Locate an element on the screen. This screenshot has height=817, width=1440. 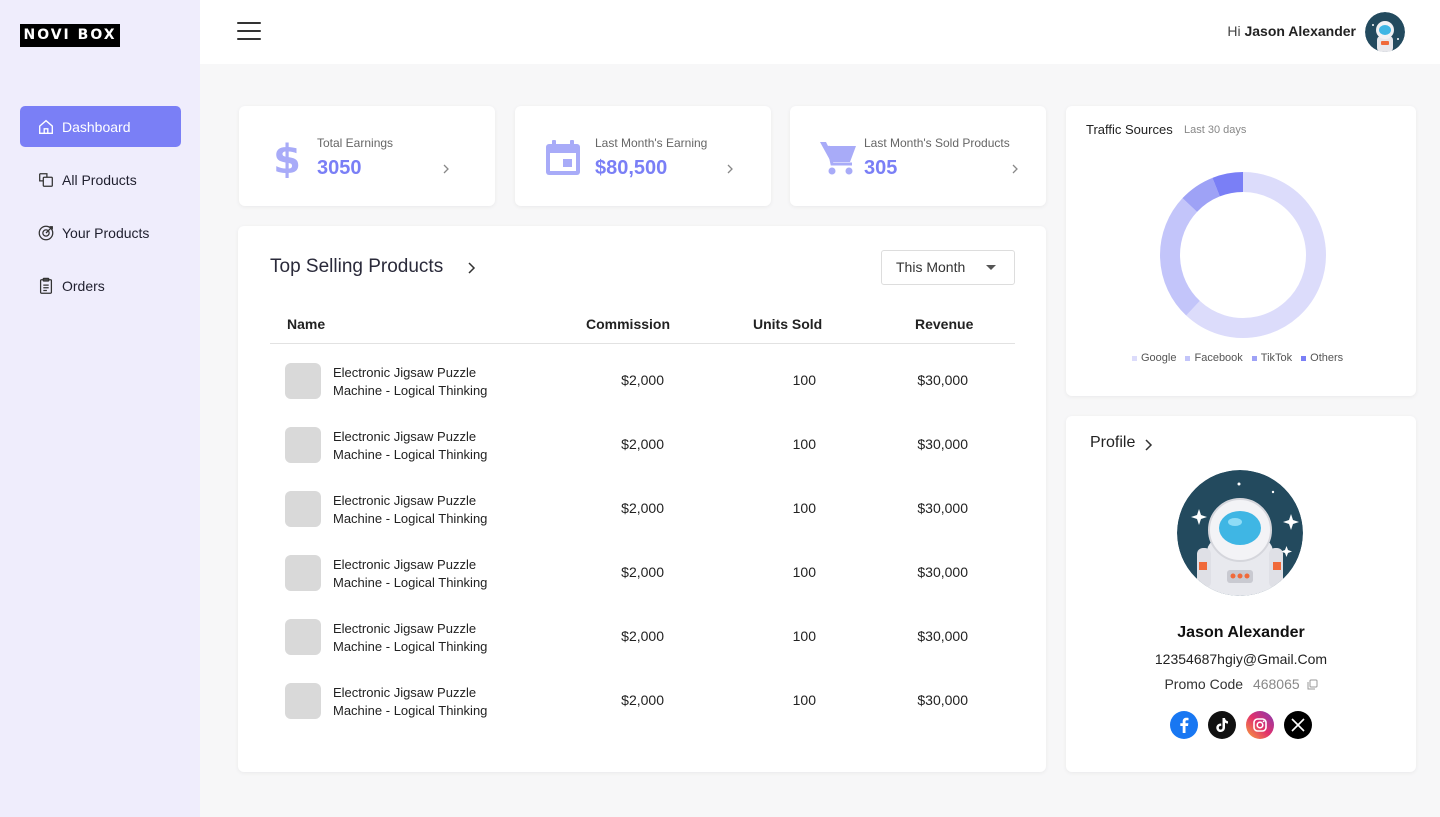
donut-slice-facebook is located at coordinates (1180, 257).